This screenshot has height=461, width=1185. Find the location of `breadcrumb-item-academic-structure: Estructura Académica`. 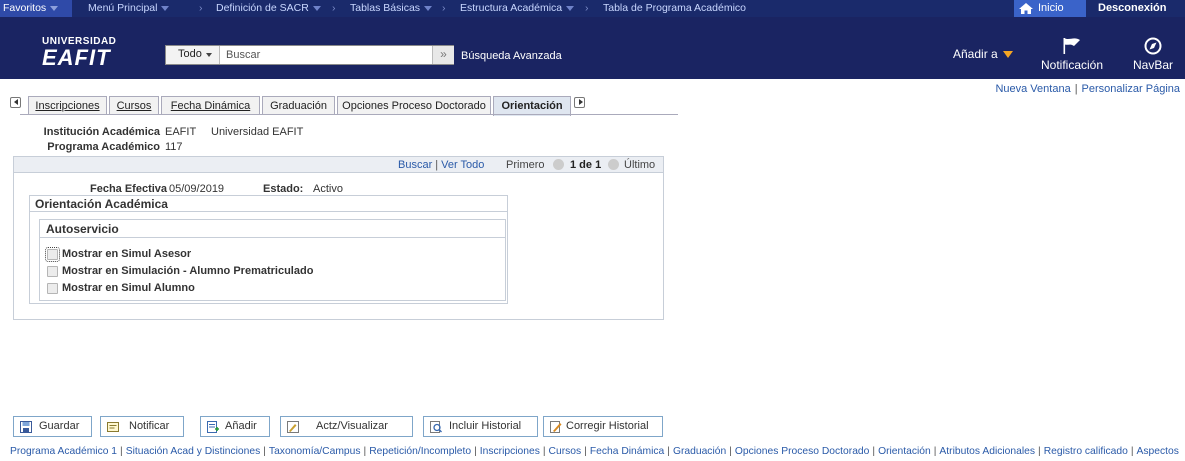

breadcrumb-item-academic-structure: Estructura Académica is located at coordinates (517, 8).